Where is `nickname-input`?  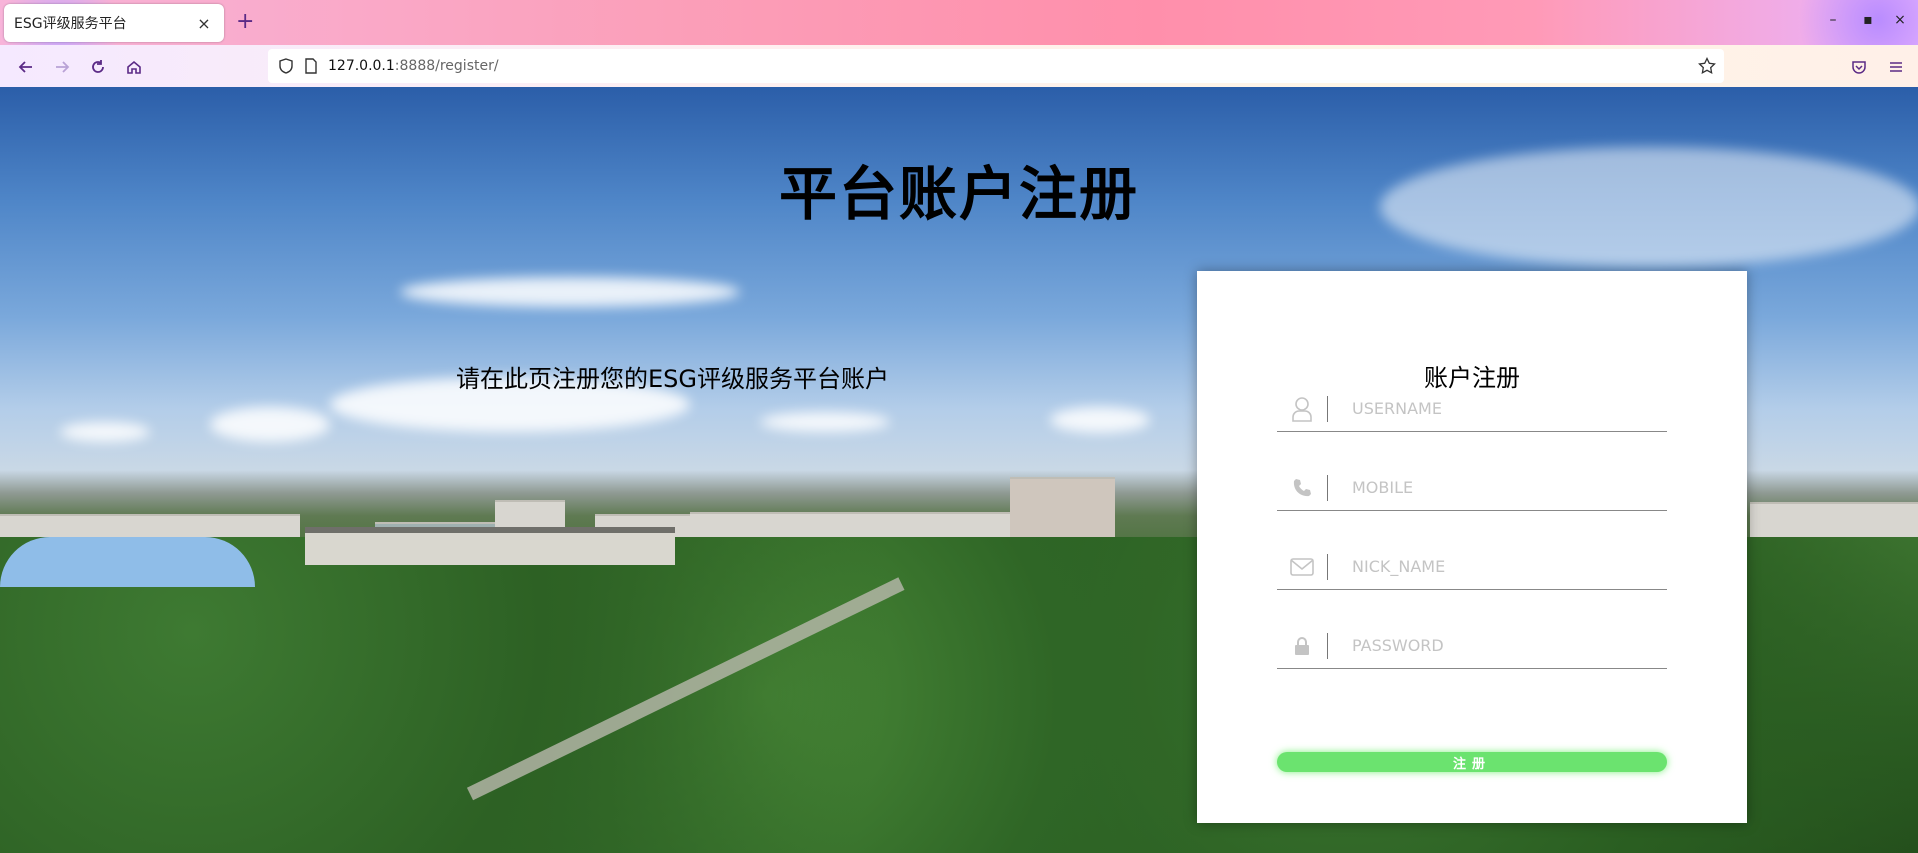
nickname-input is located at coordinates (1502, 566).